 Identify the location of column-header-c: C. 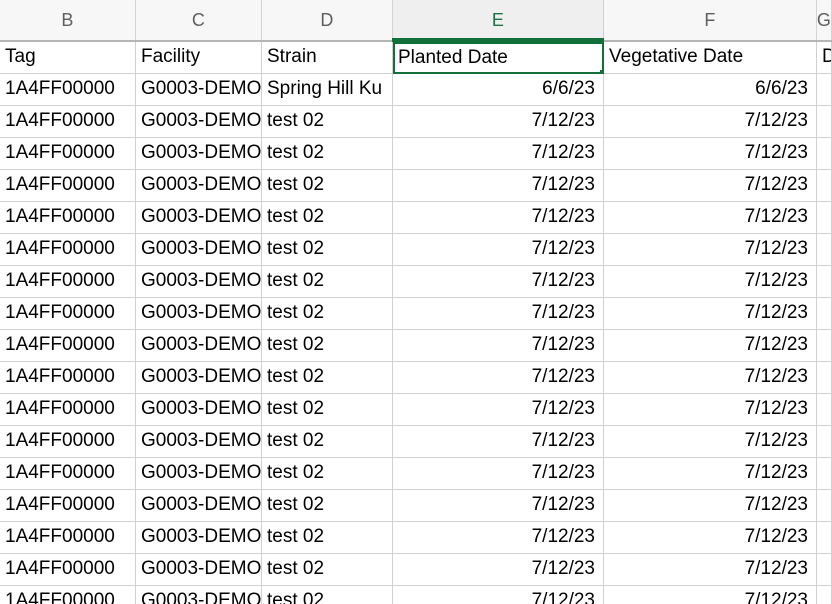
(199, 20).